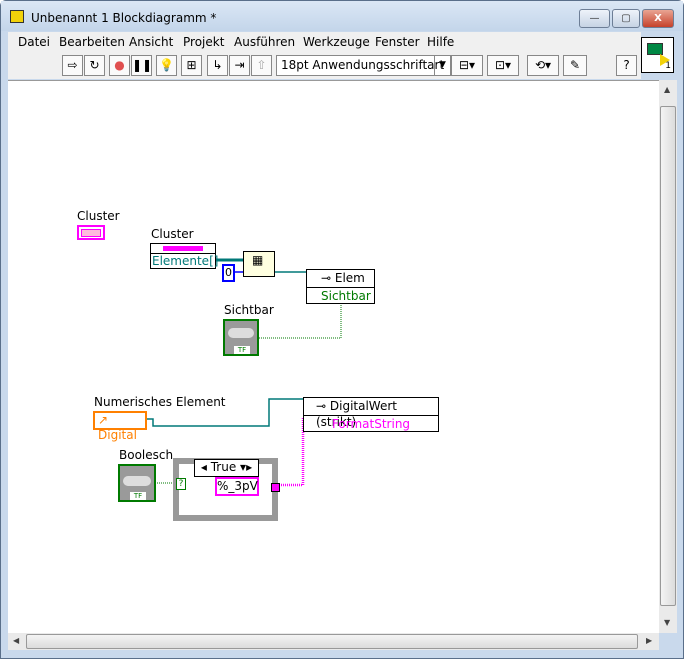 The image size is (684, 660). I want to click on case-selector: ◂ True ▾▸, so click(226, 468).